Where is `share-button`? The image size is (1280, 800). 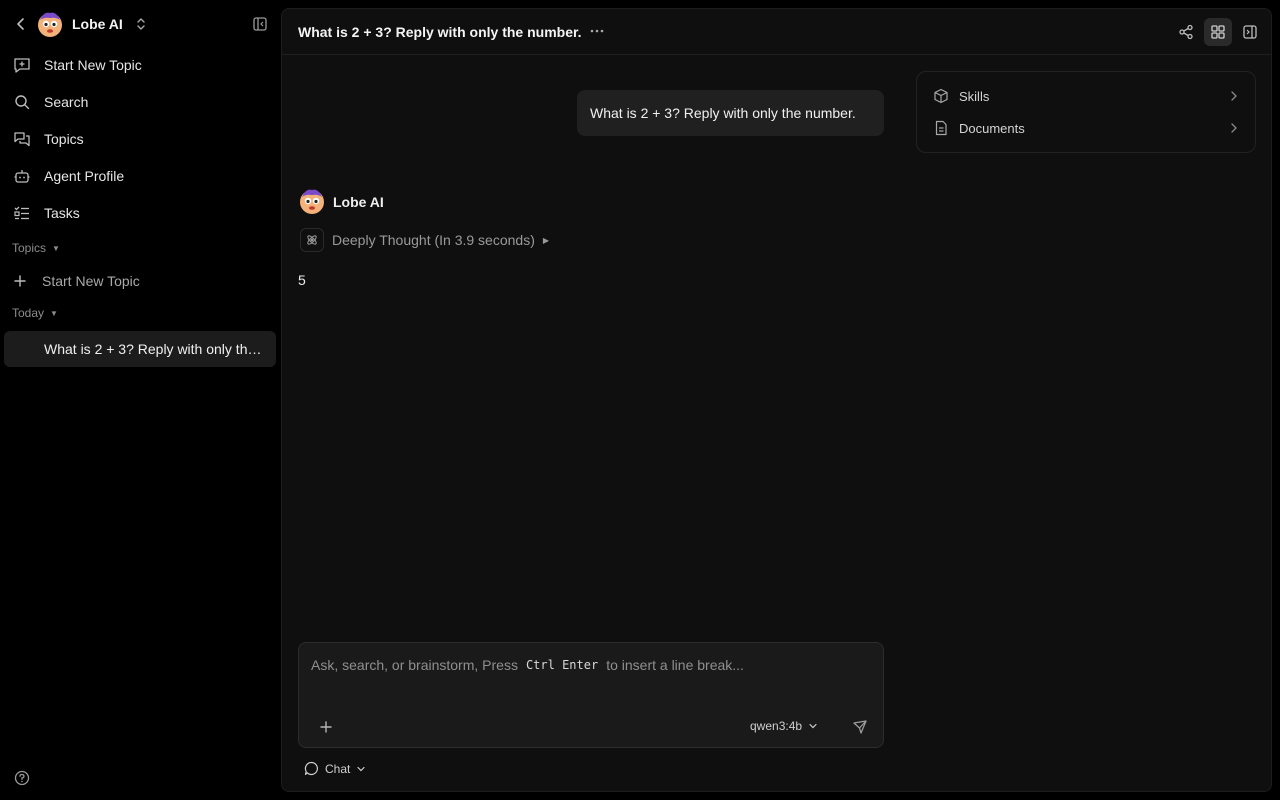
share-button is located at coordinates (1186, 32).